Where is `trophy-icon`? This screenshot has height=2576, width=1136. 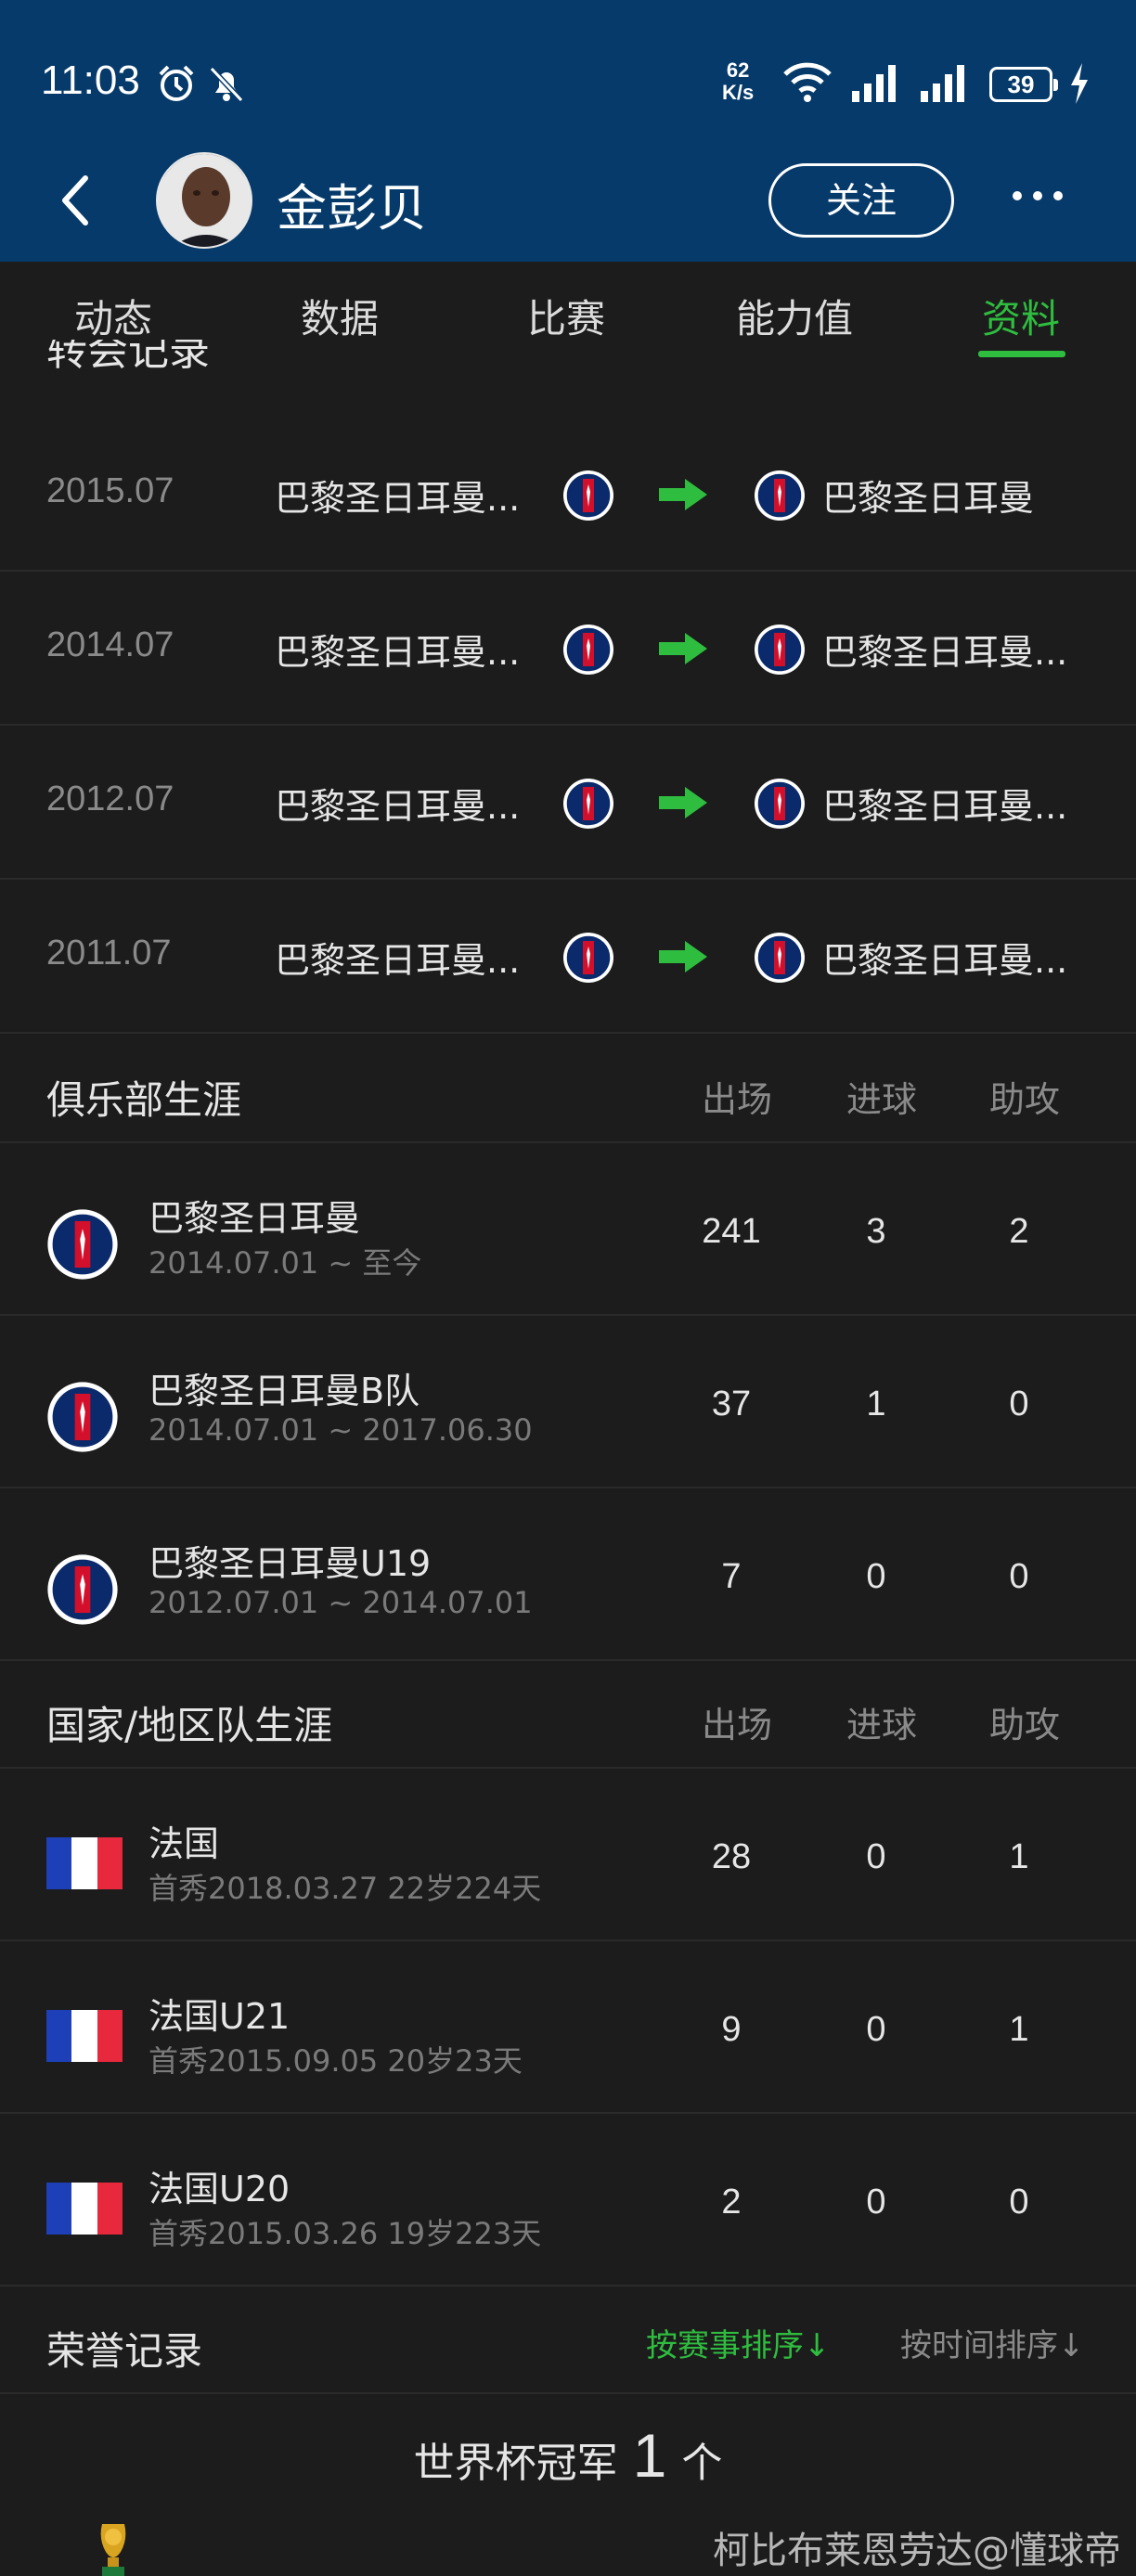 trophy-icon is located at coordinates (113, 2550).